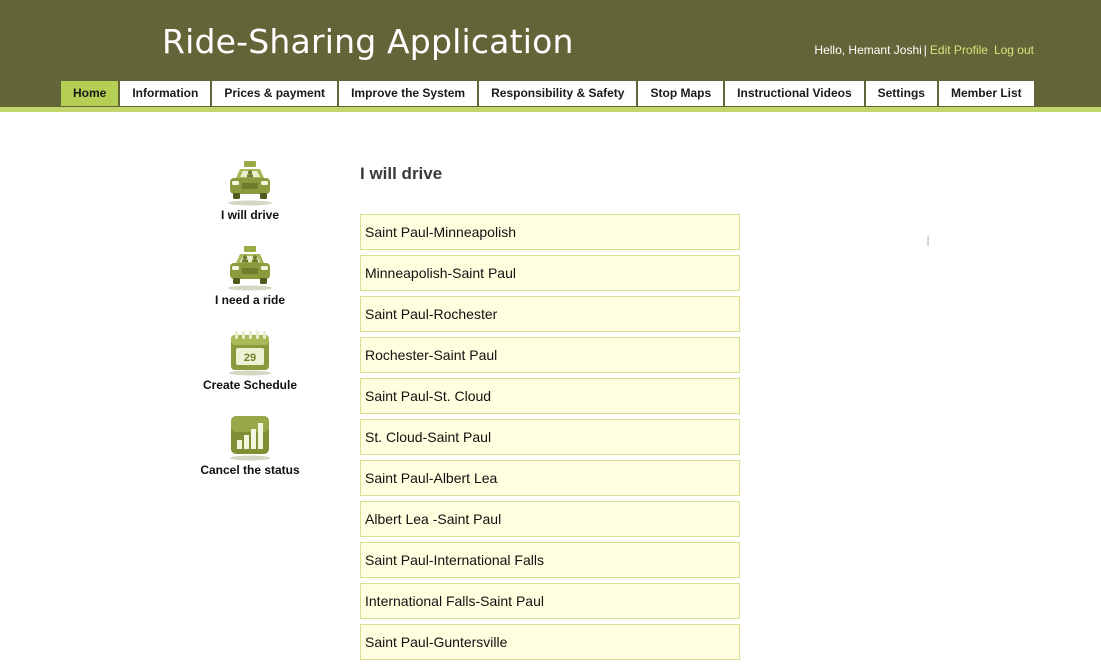 This screenshot has height=665, width=1101. Describe the element at coordinates (165, 93) in the screenshot. I see `tab-information: Information` at that location.